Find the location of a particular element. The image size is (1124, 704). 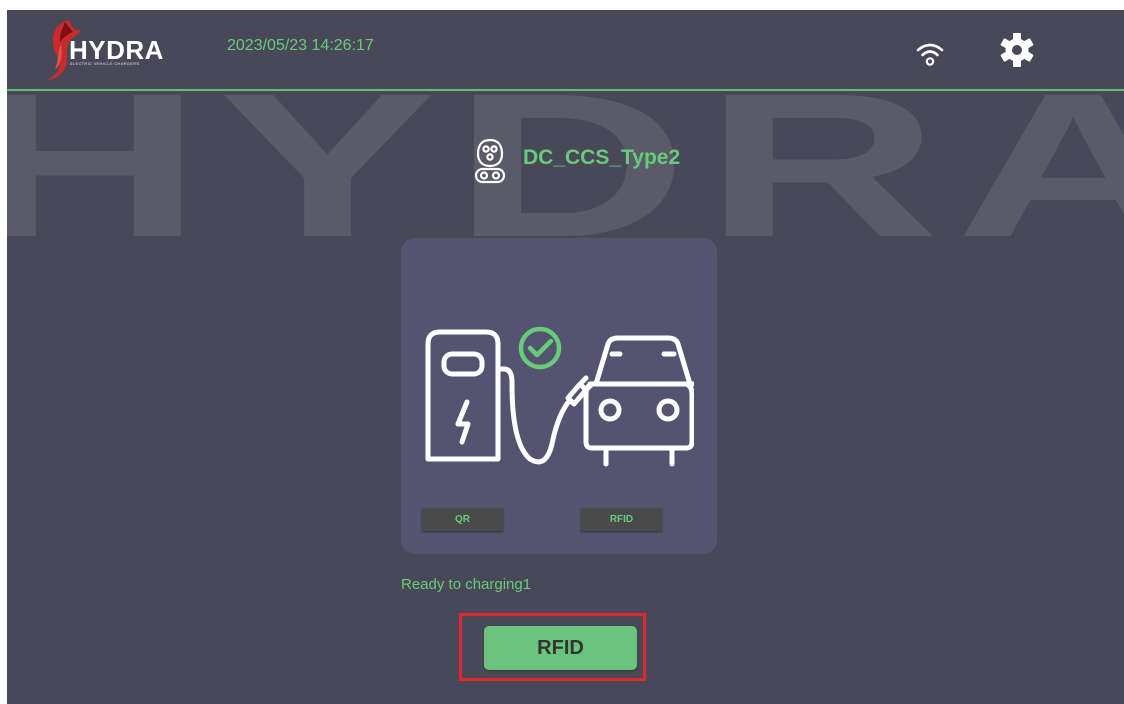

date-time: 2023/05/23 14:26:17 is located at coordinates (300, 45).